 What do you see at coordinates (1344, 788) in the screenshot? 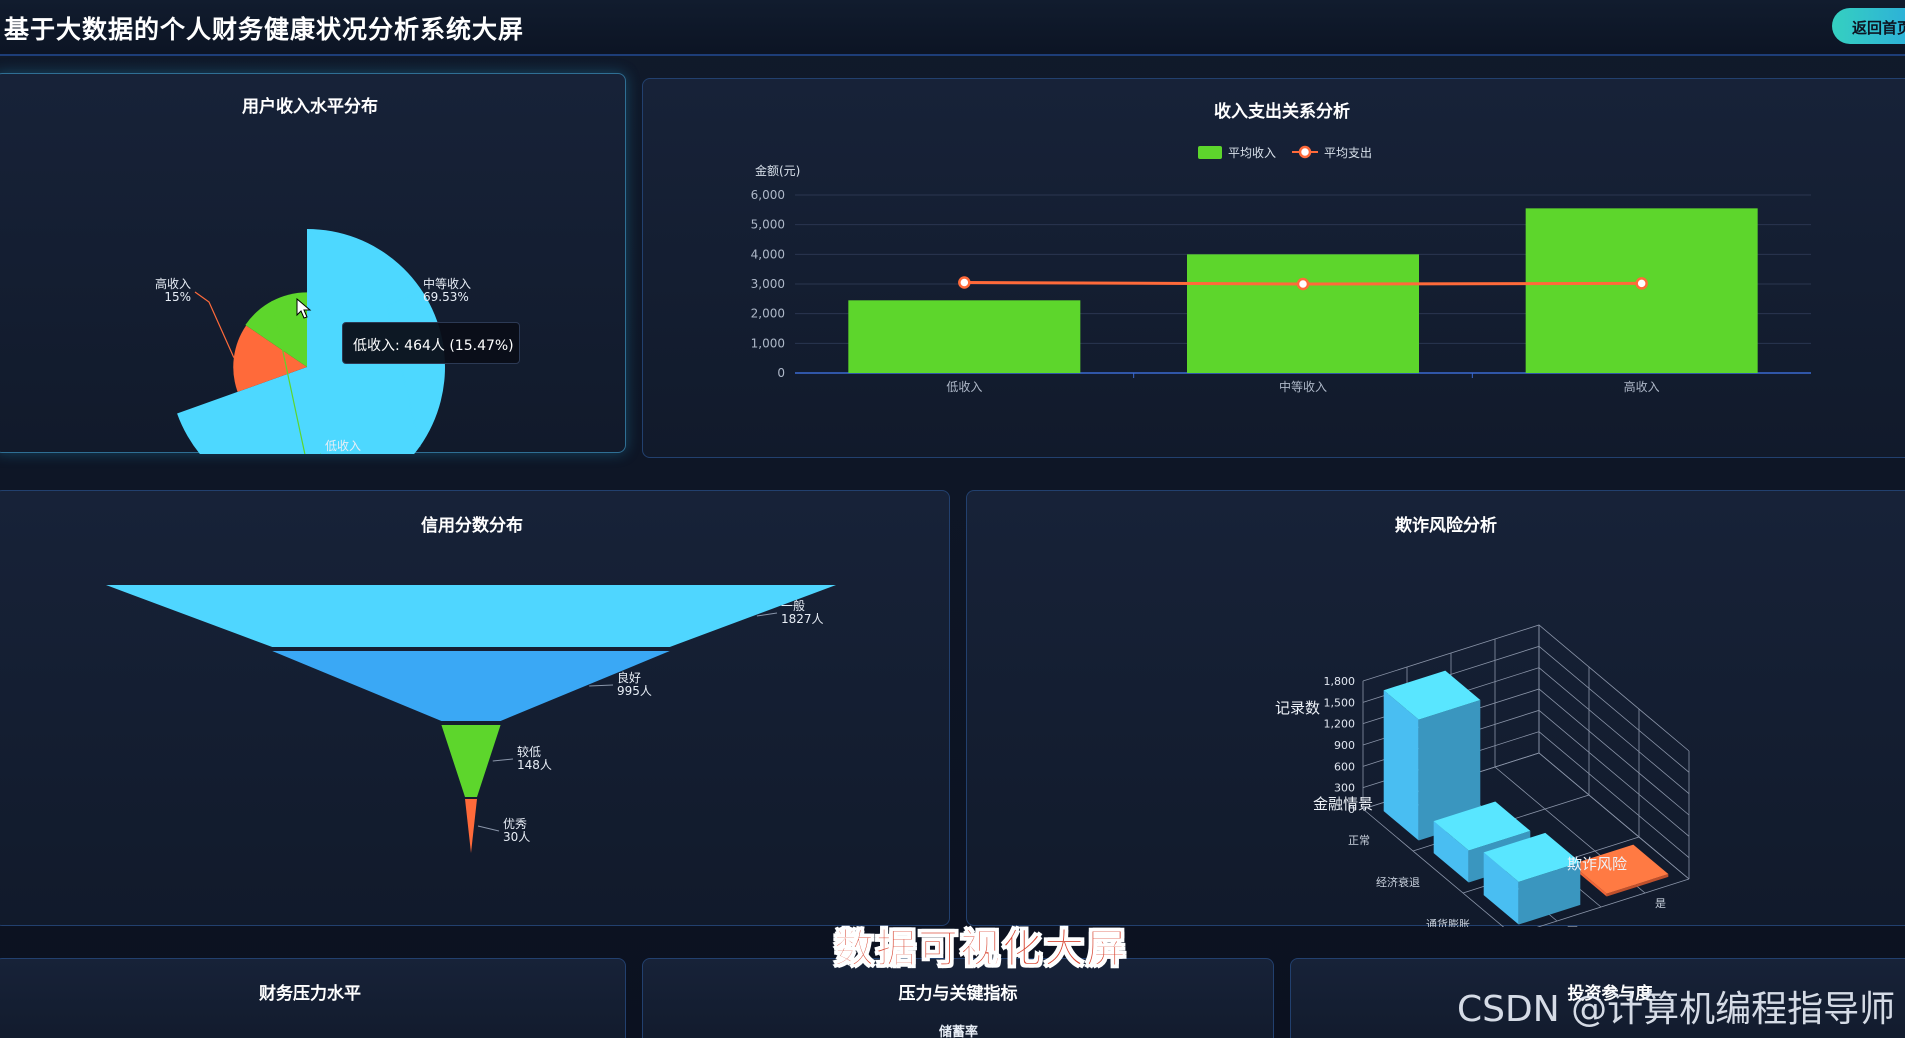
I see `z-tick-label: 300` at bounding box center [1344, 788].